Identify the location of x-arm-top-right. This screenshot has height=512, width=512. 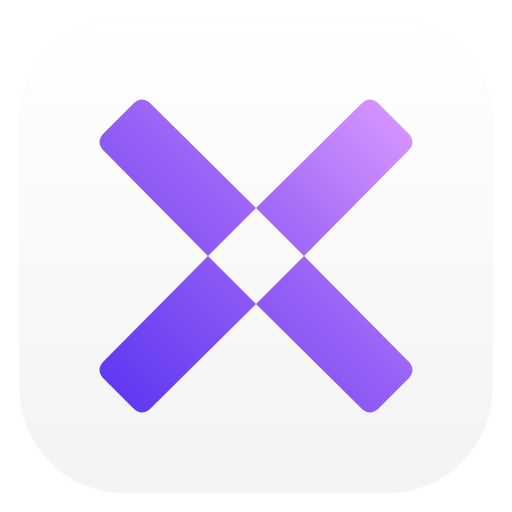
(334, 177).